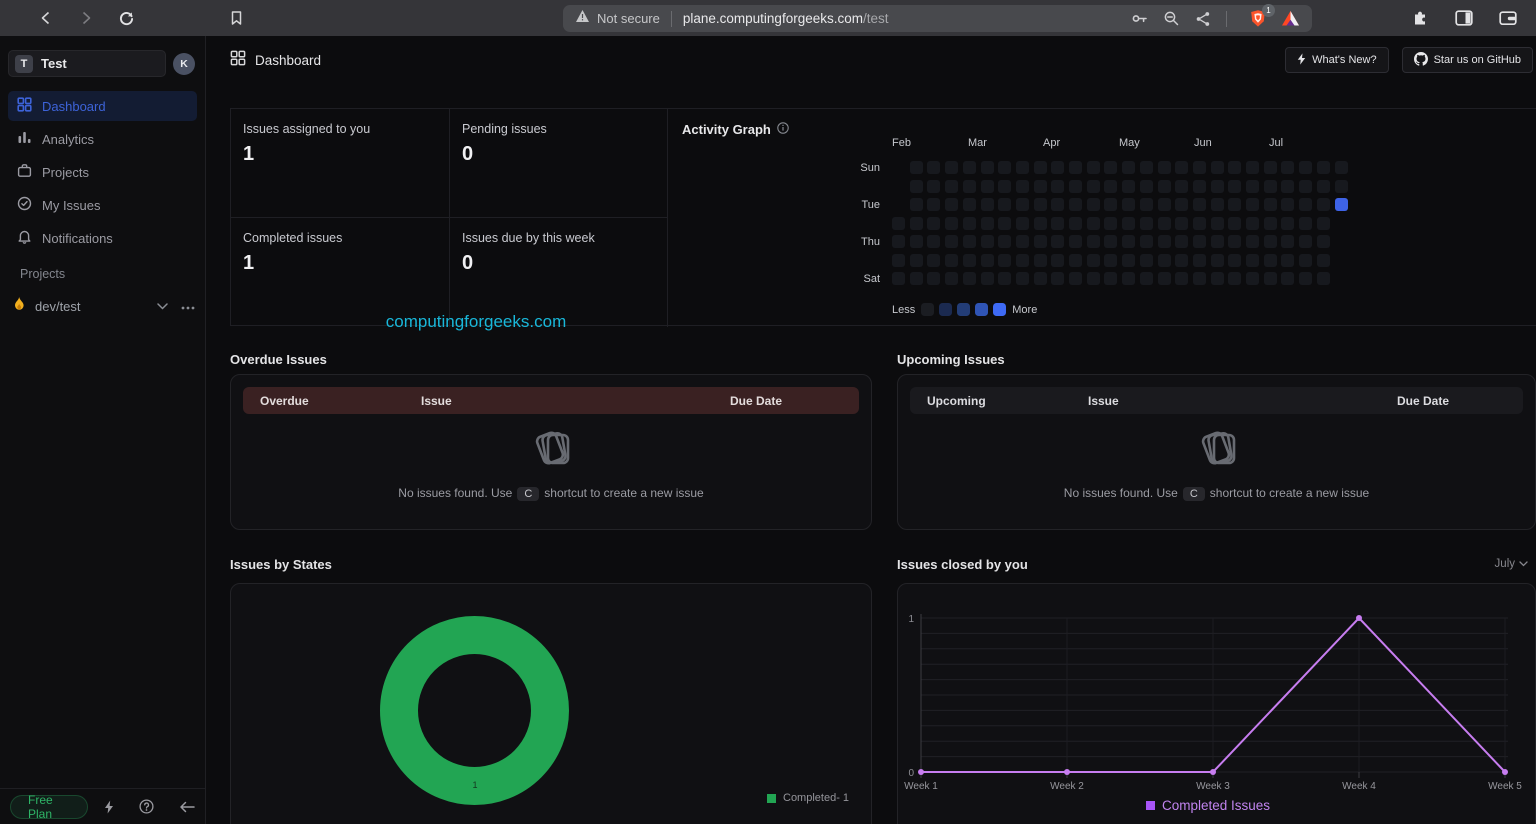 The height and width of the screenshot is (824, 1536). What do you see at coordinates (102, 205) in the screenshot?
I see `sidebar-item-my-issues: My Issues` at bounding box center [102, 205].